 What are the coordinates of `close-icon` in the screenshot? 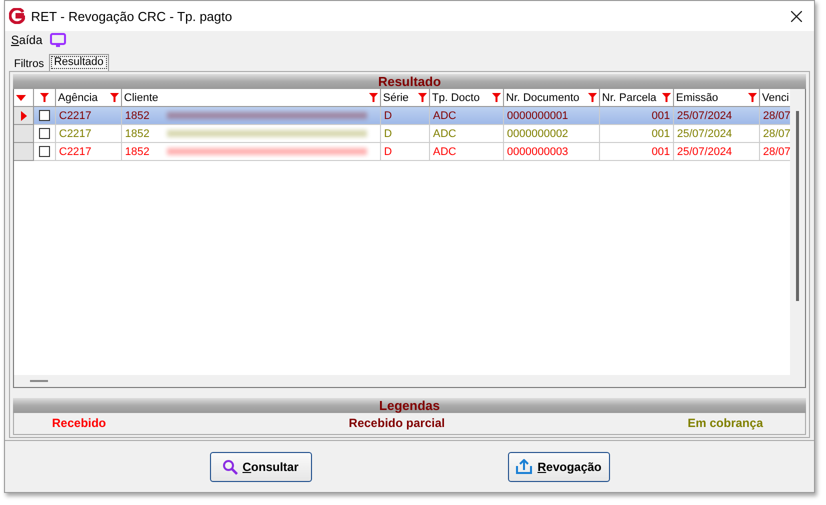 It's located at (796, 16).